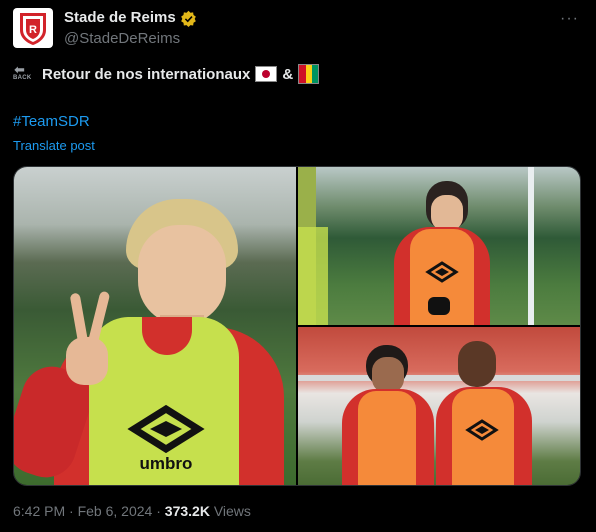 This screenshot has width=596, height=532. I want to click on tweet-date: Feb 6, 2024, so click(115, 511).